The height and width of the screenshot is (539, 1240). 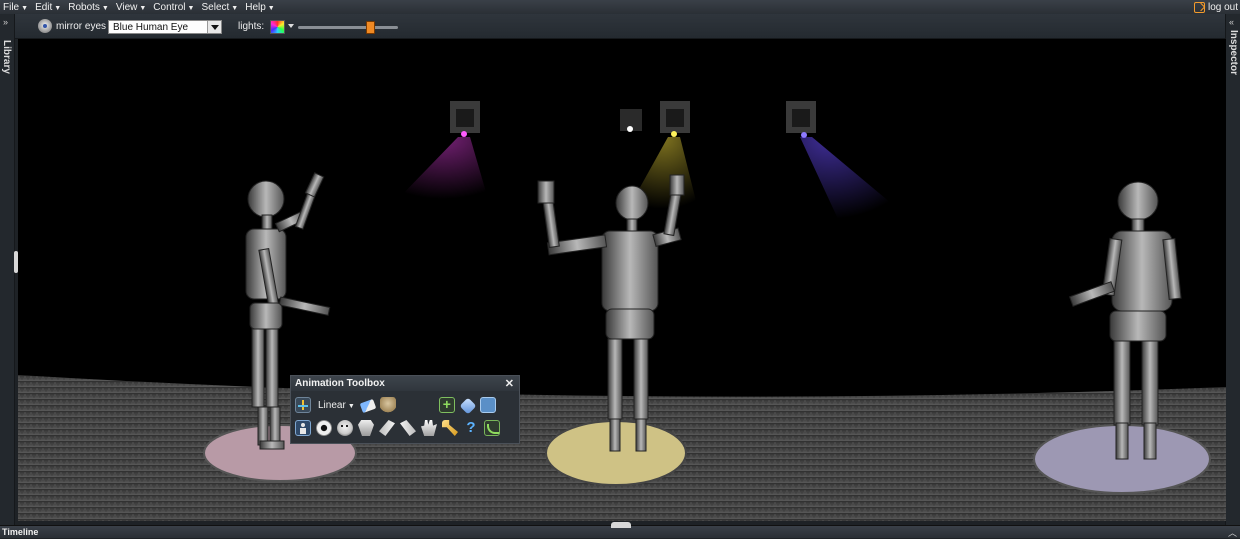 I want to click on inspector-panel-tab: « Inspector, so click(x=1231, y=270).